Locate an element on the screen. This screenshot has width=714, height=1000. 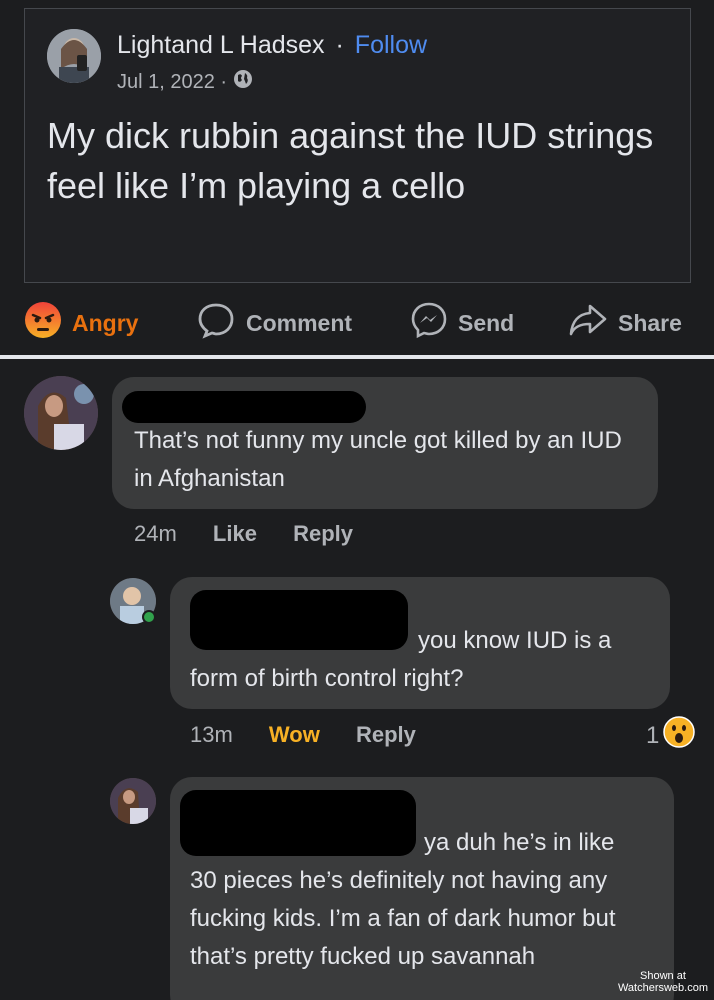
comment-icon is located at coordinates (216, 323).